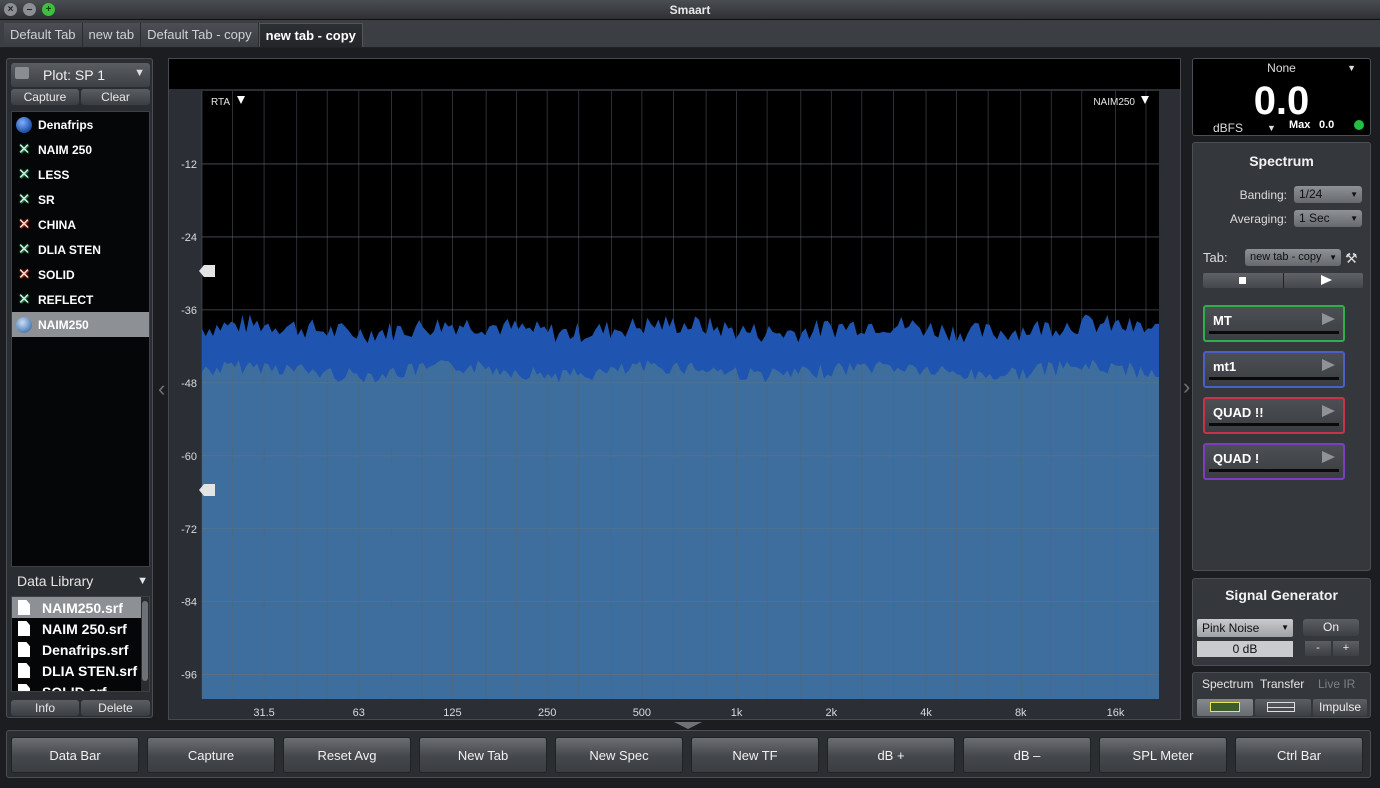 The width and height of the screenshot is (1380, 788). What do you see at coordinates (145, 641) in the screenshot?
I see `scrollbar-thumb` at bounding box center [145, 641].